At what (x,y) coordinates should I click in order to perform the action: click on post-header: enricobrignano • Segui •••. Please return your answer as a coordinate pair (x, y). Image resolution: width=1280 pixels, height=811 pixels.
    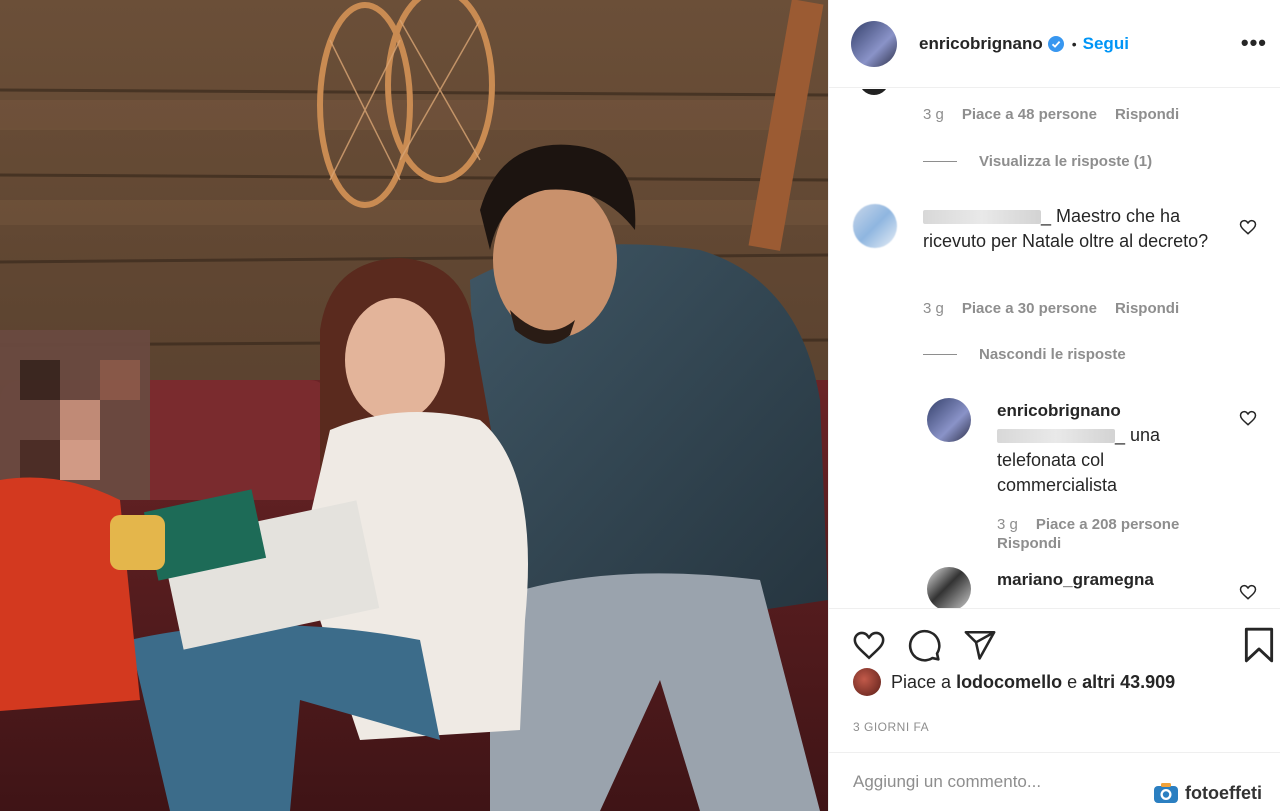
    Looking at the image, I should click on (1054, 44).